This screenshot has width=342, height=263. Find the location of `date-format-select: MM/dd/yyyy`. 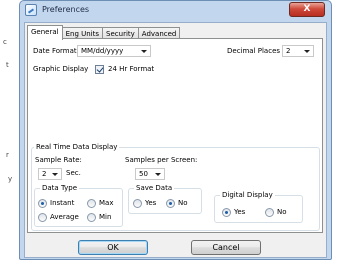

date-format-select: MM/dd/yyyy is located at coordinates (114, 51).